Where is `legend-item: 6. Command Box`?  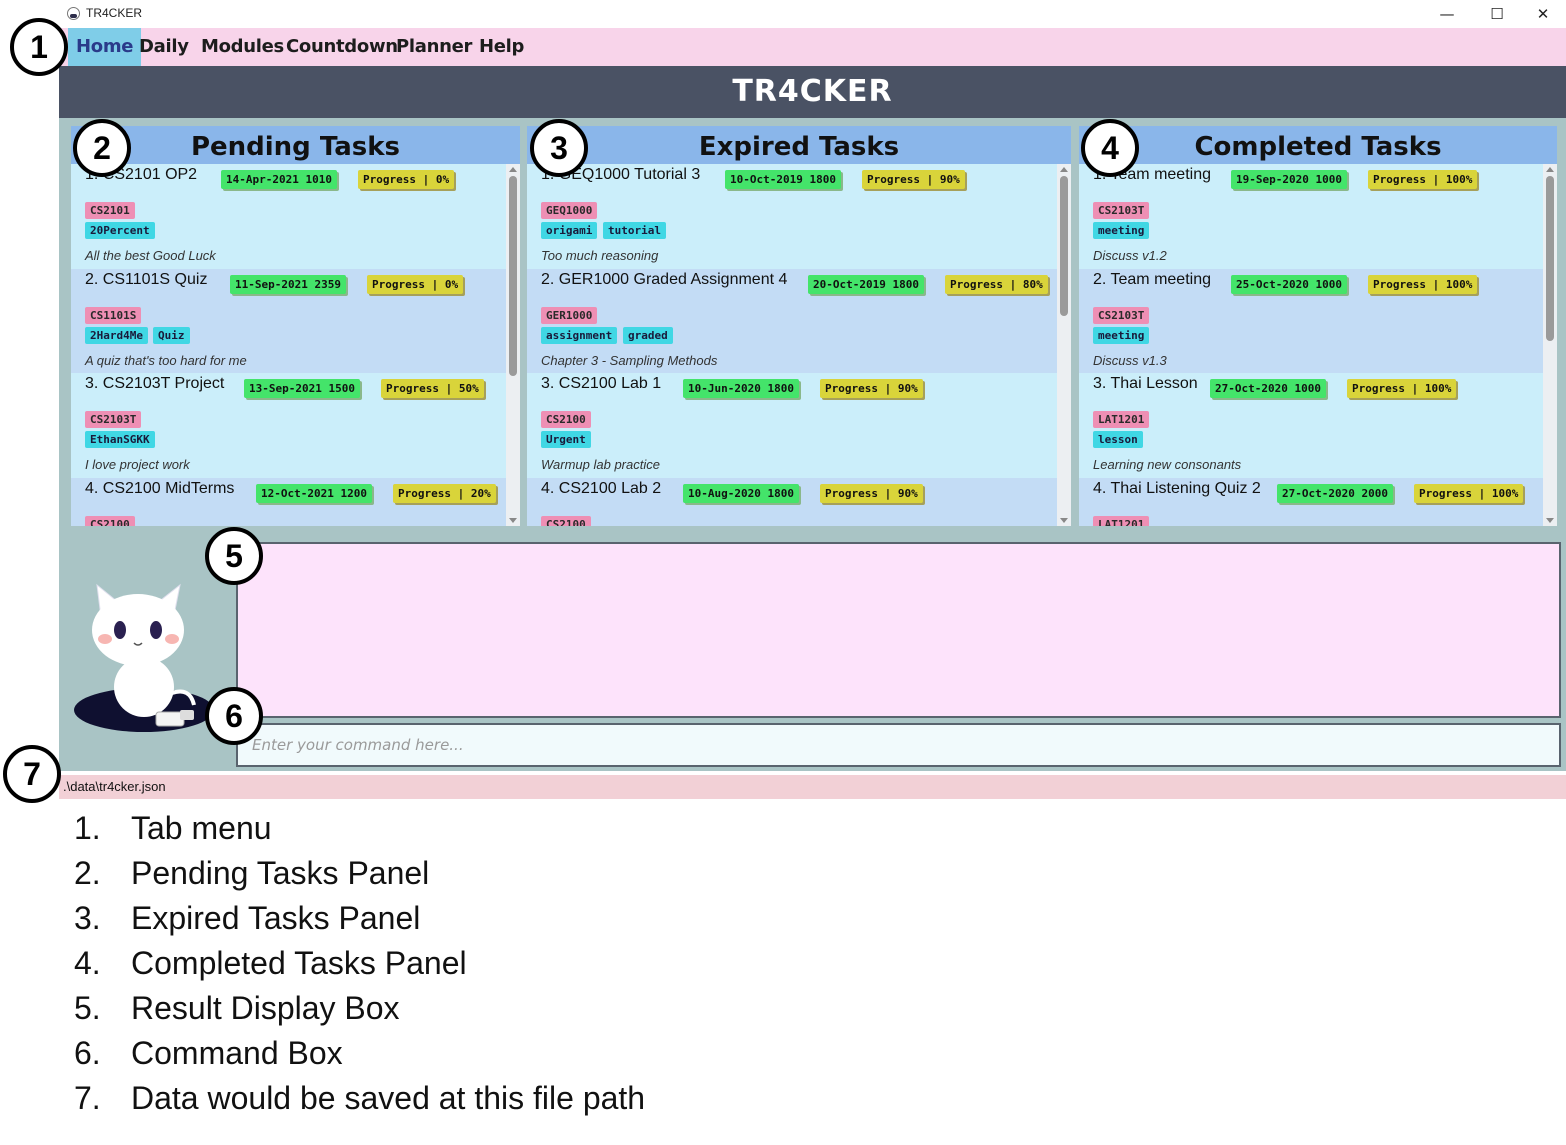 legend-item: 6. Command Box is located at coordinates (208, 1053).